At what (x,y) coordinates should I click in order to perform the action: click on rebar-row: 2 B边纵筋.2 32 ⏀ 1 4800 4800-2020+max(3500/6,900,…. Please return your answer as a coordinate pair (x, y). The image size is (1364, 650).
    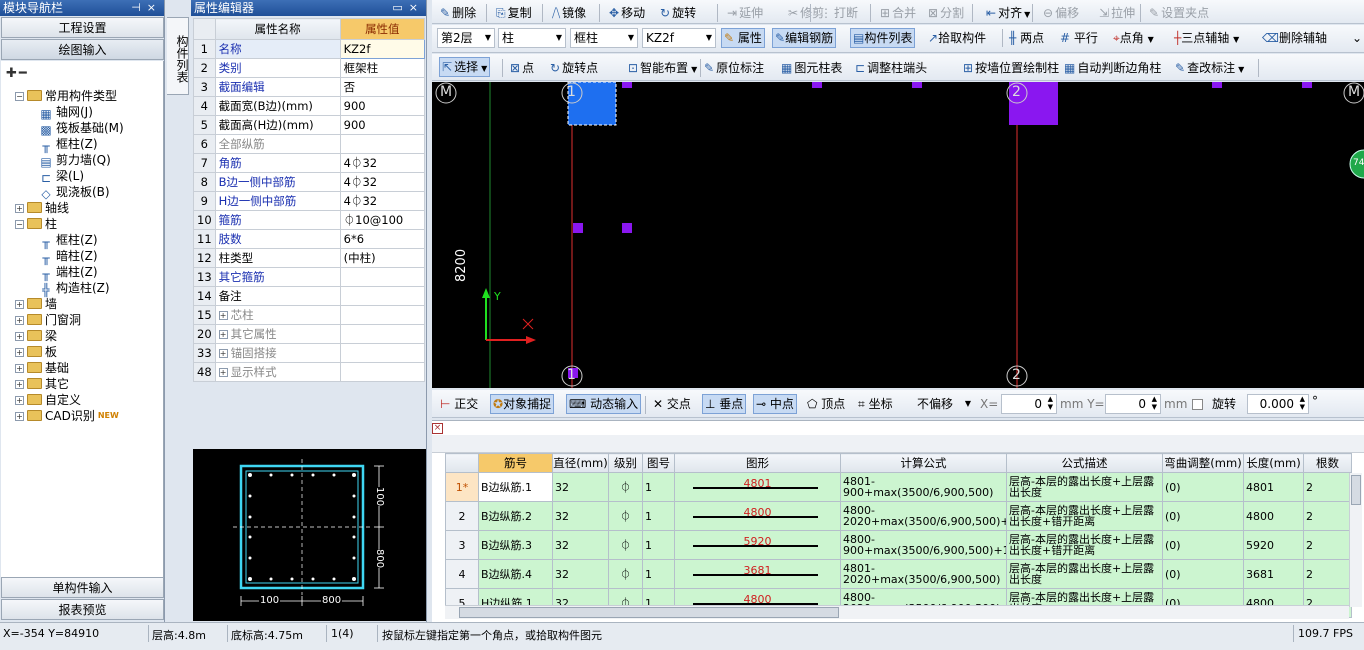
    Looking at the image, I should click on (898, 516).